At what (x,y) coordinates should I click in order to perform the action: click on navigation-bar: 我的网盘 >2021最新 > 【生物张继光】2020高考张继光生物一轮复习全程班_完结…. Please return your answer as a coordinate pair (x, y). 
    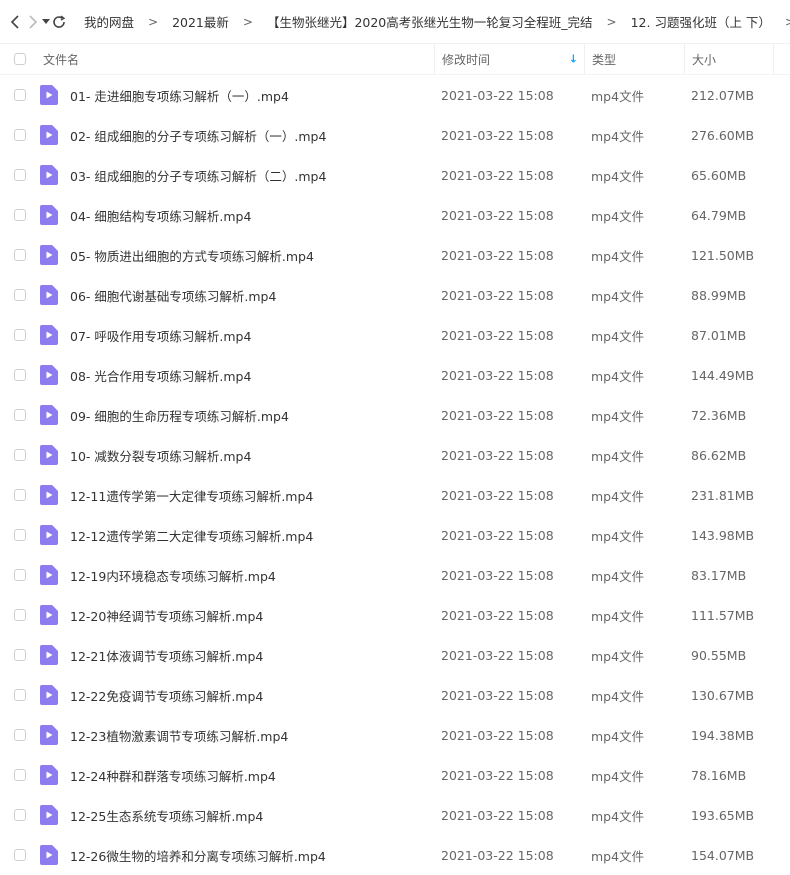
    Looking at the image, I should click on (395, 22).